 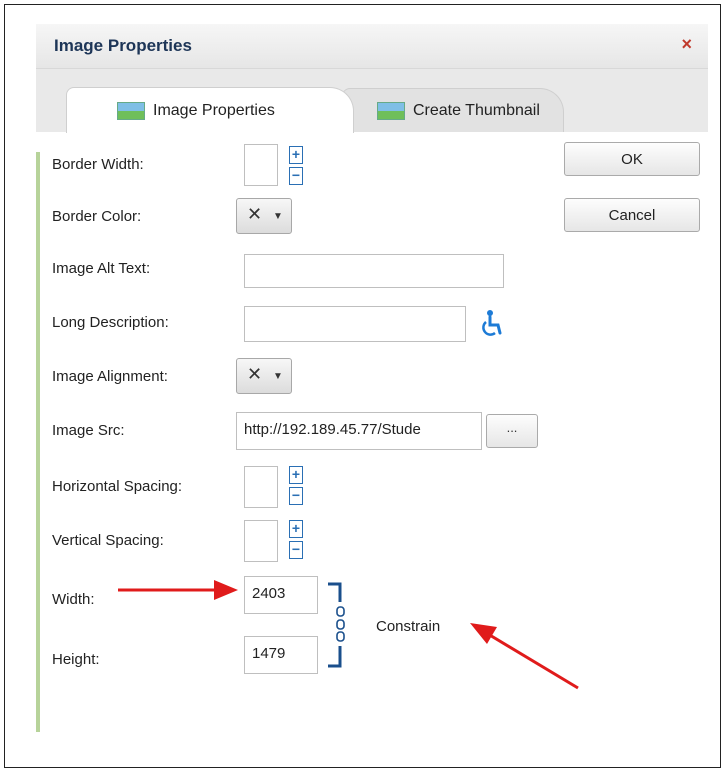 What do you see at coordinates (214, 110) in the screenshot?
I see `tab-label: Image Properties` at bounding box center [214, 110].